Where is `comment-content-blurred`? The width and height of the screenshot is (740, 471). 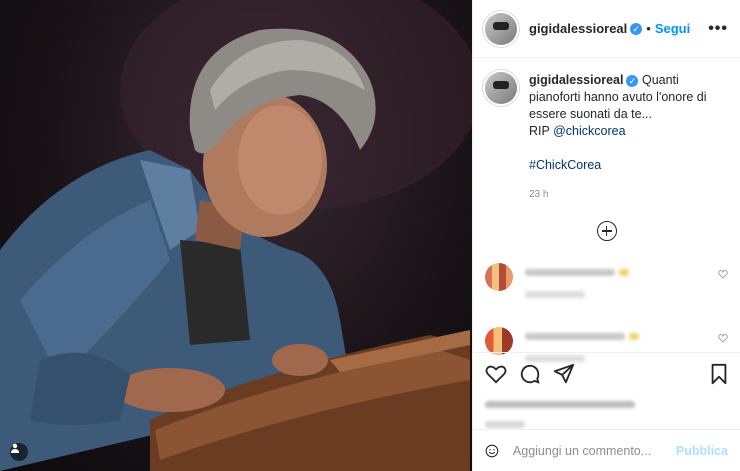 comment-content-blurred is located at coordinates (618, 283).